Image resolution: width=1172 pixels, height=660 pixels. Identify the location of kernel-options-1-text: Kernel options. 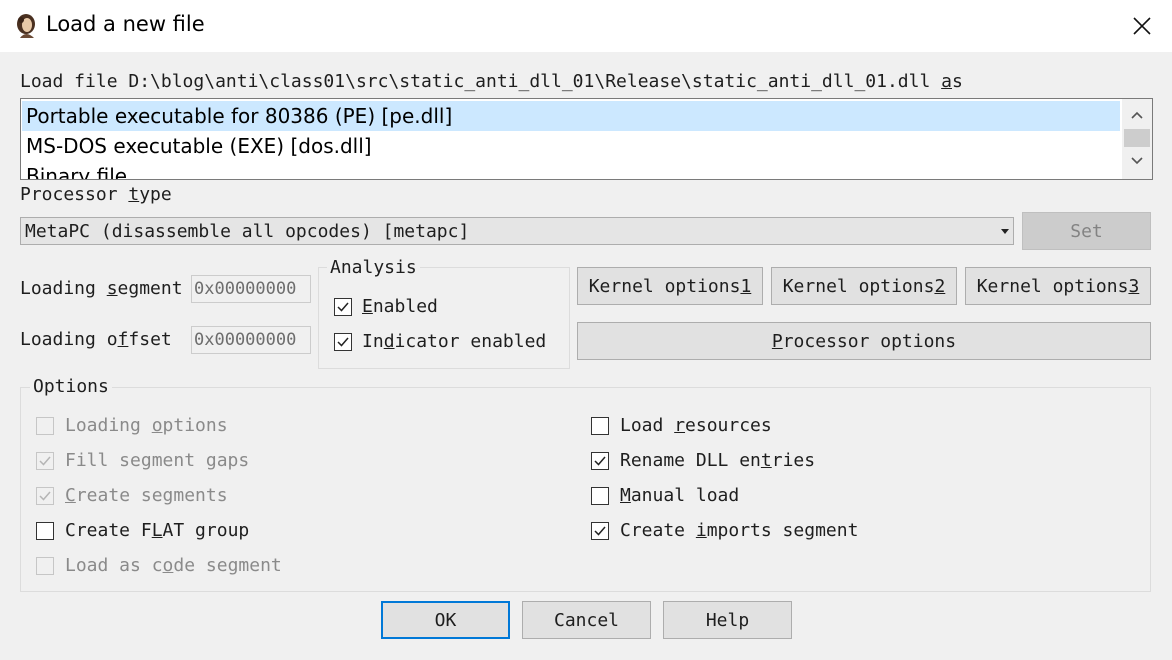
(664, 286).